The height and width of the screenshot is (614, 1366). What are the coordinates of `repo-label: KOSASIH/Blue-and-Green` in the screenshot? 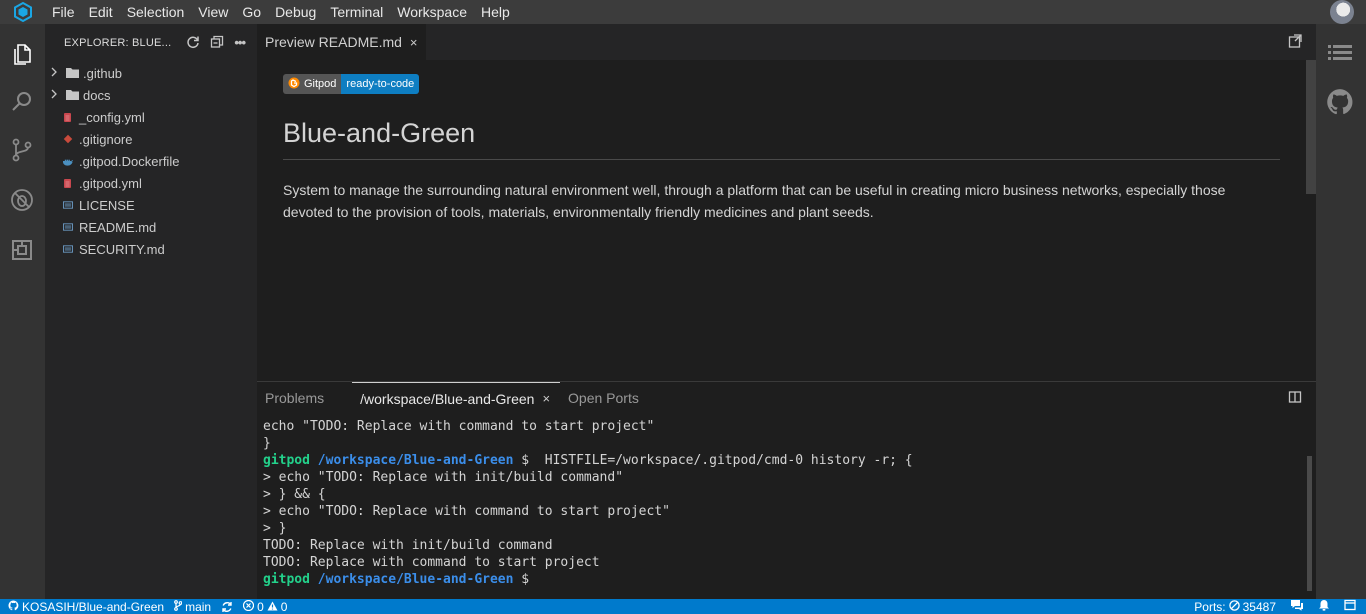 It's located at (93, 606).